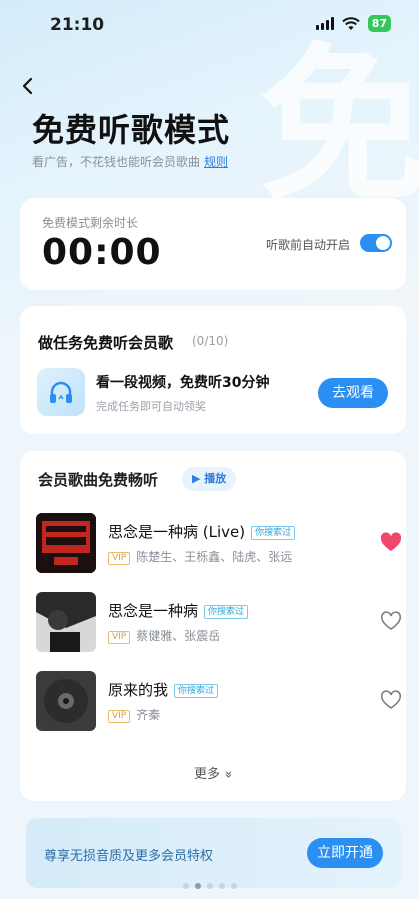 This screenshot has width=419, height=899. I want to click on song-artists-text: 陈楚生、王栎鑫、陆虎、张远, so click(214, 557).